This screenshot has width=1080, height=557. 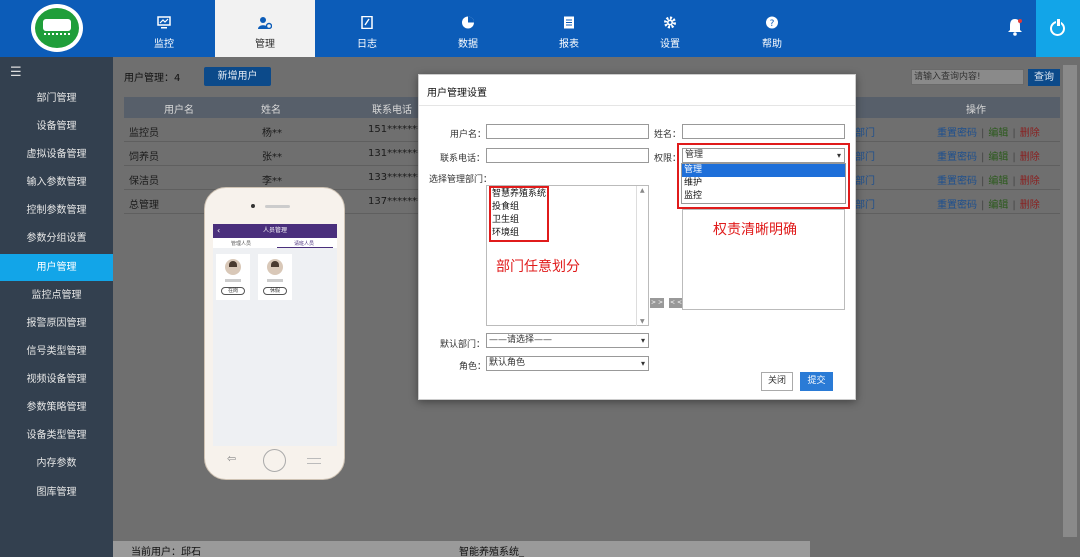 I want to click on sidebar-item-input-params: 输入参数管理, so click(x=56, y=182).